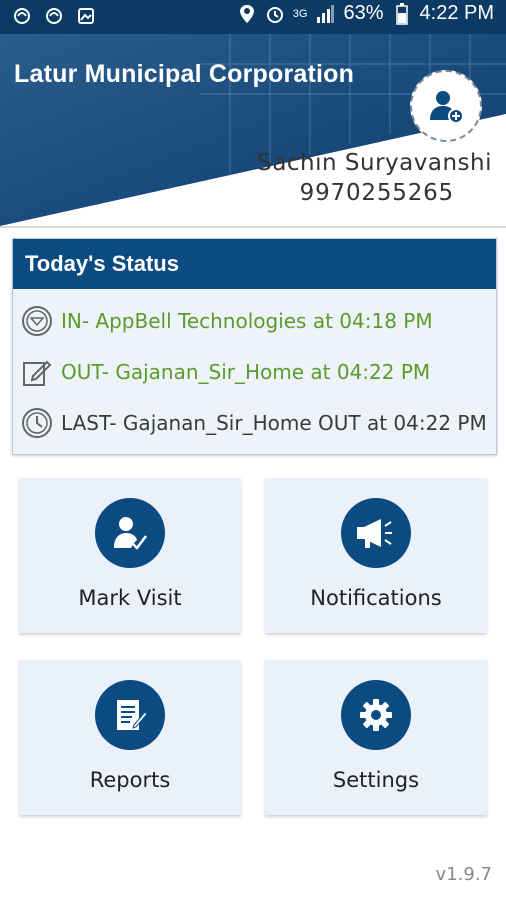 The width and height of the screenshot is (506, 900). I want to click on reports-label: Reports, so click(130, 780).